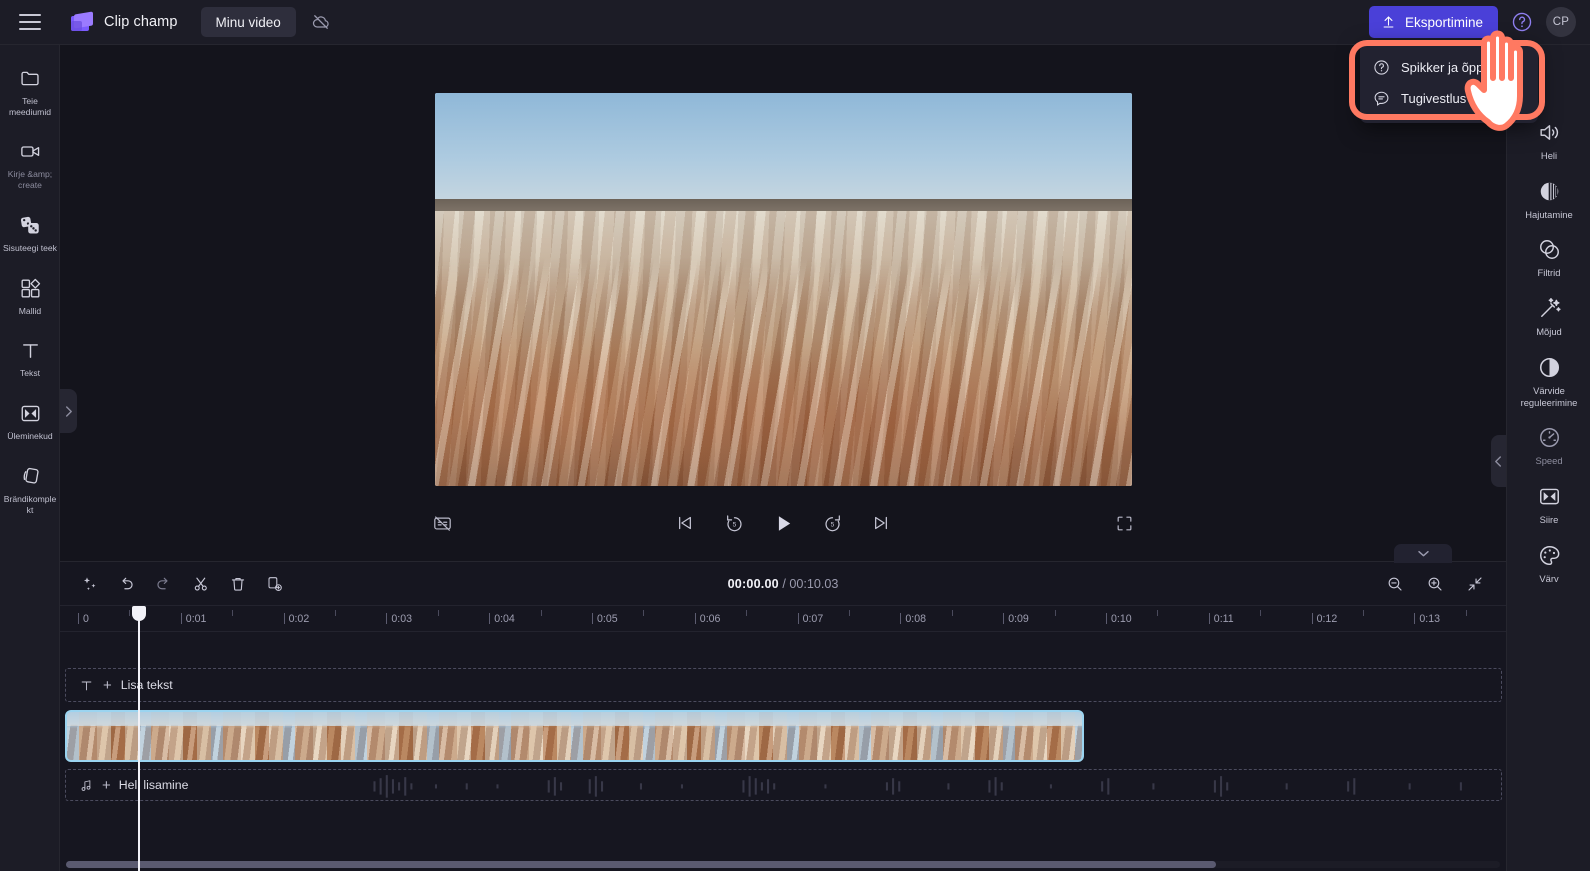 This screenshot has width=1590, height=871. What do you see at coordinates (126, 583) in the screenshot?
I see `undo-icon` at bounding box center [126, 583].